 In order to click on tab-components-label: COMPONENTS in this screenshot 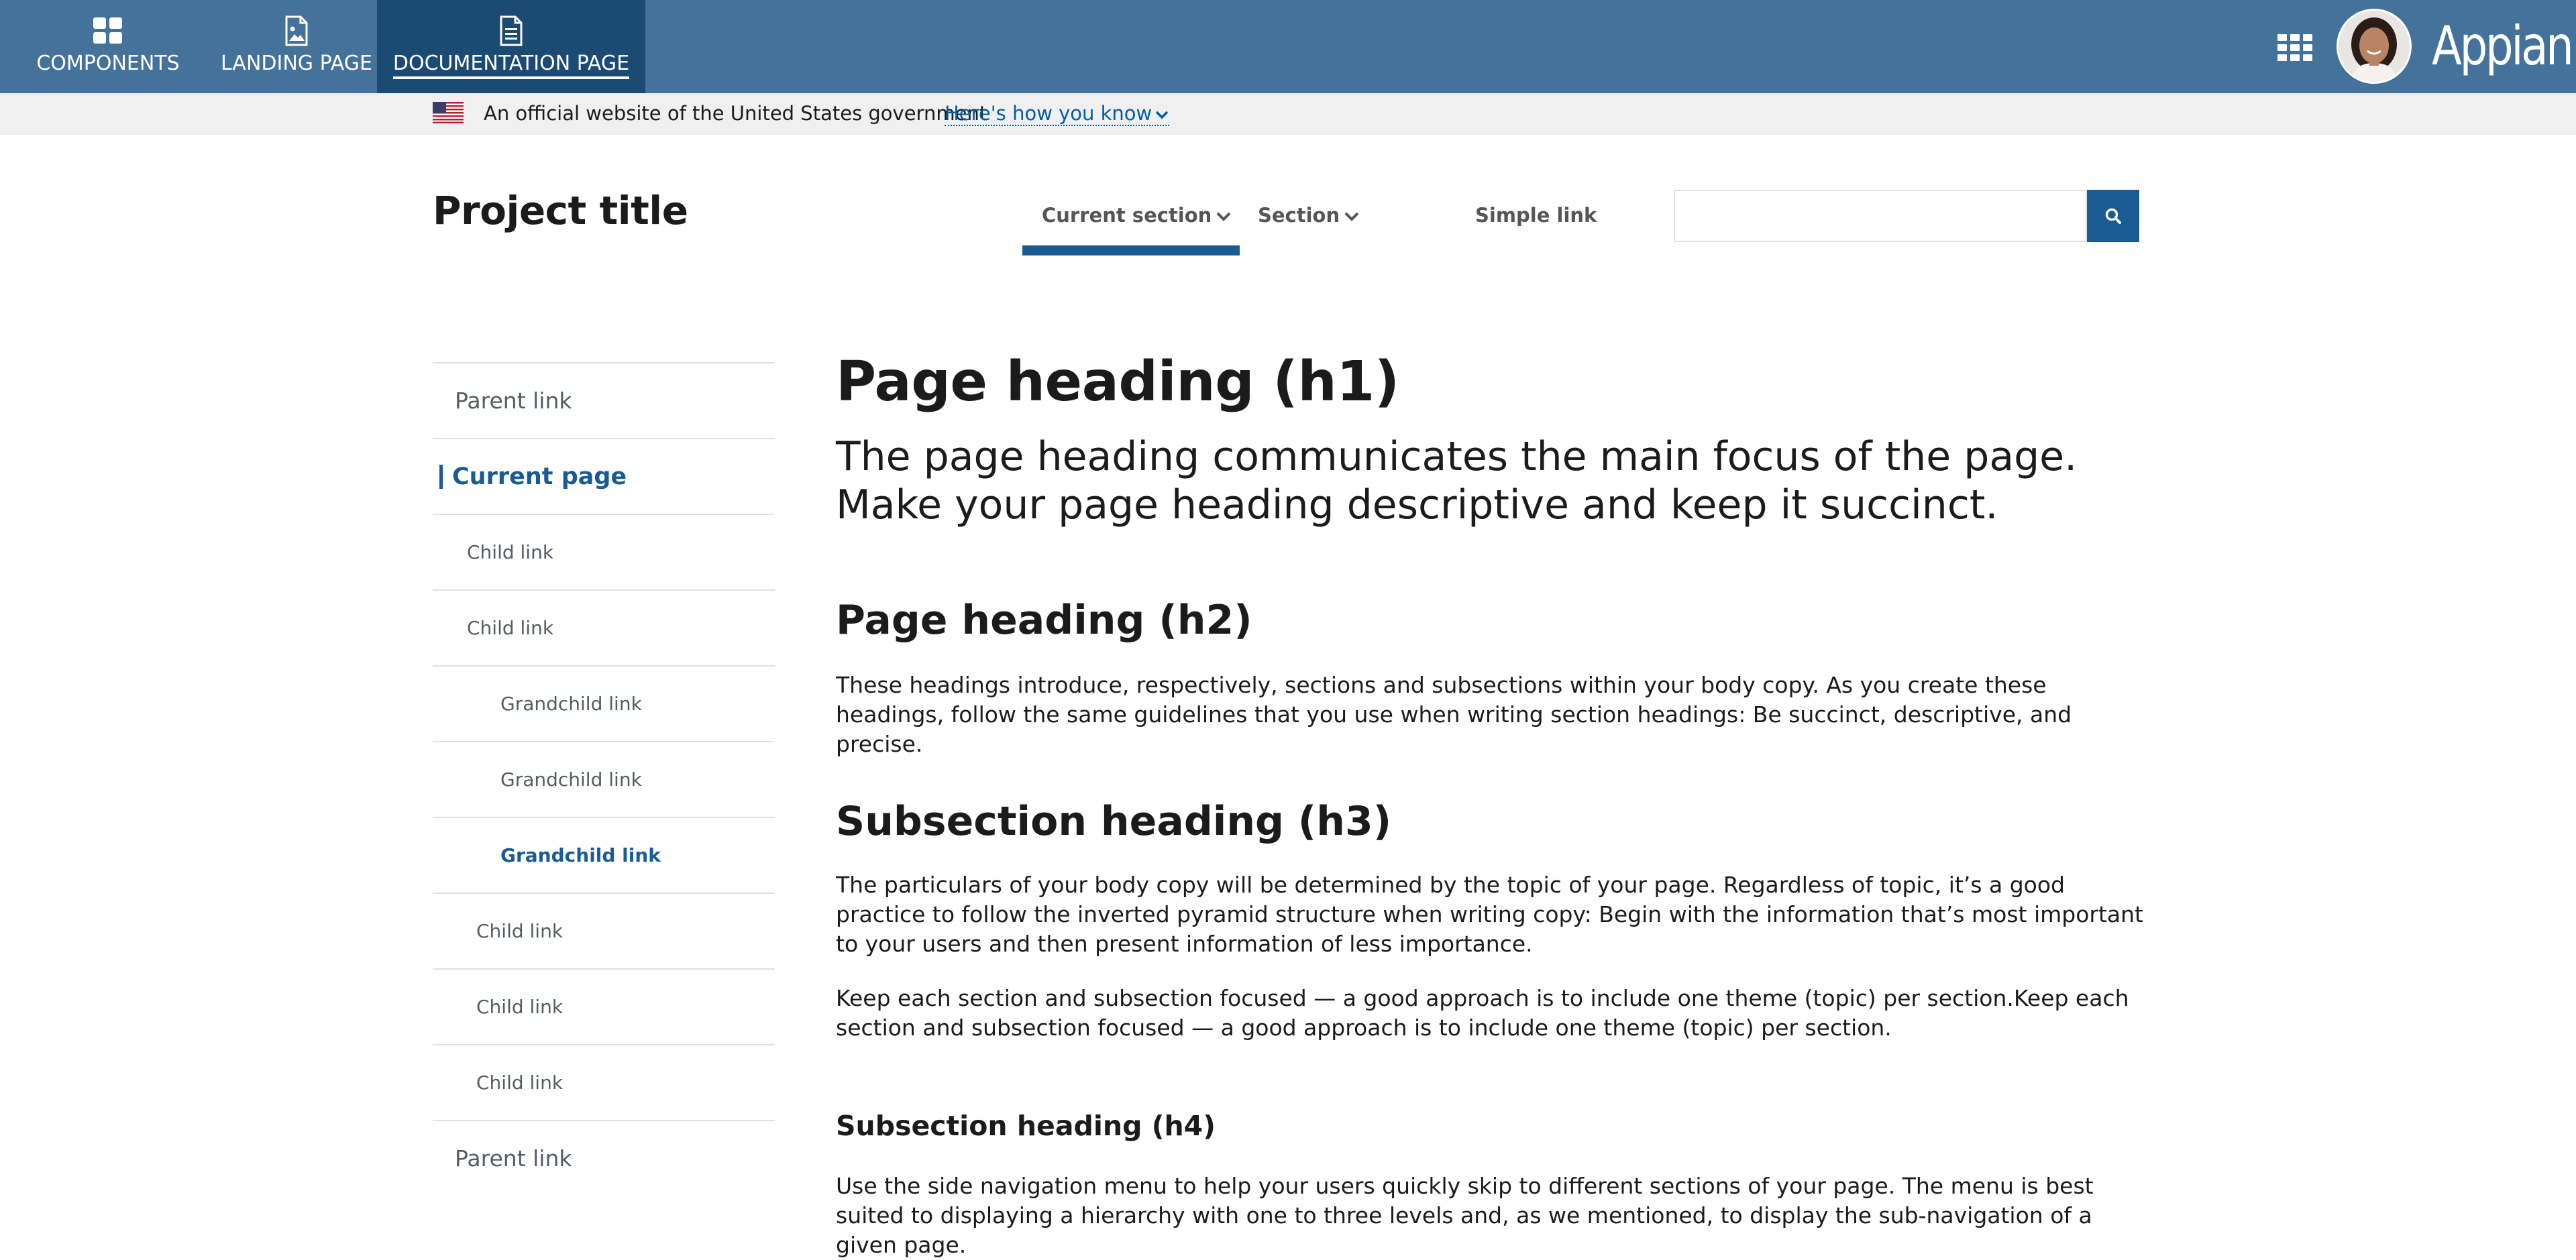, I will do `click(108, 63)`.